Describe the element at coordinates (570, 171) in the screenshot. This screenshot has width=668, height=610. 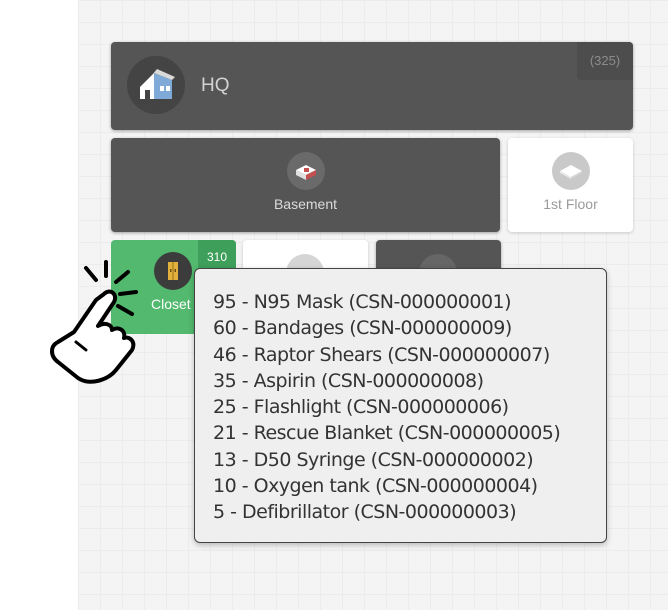
I see `floor-plan-icon` at that location.